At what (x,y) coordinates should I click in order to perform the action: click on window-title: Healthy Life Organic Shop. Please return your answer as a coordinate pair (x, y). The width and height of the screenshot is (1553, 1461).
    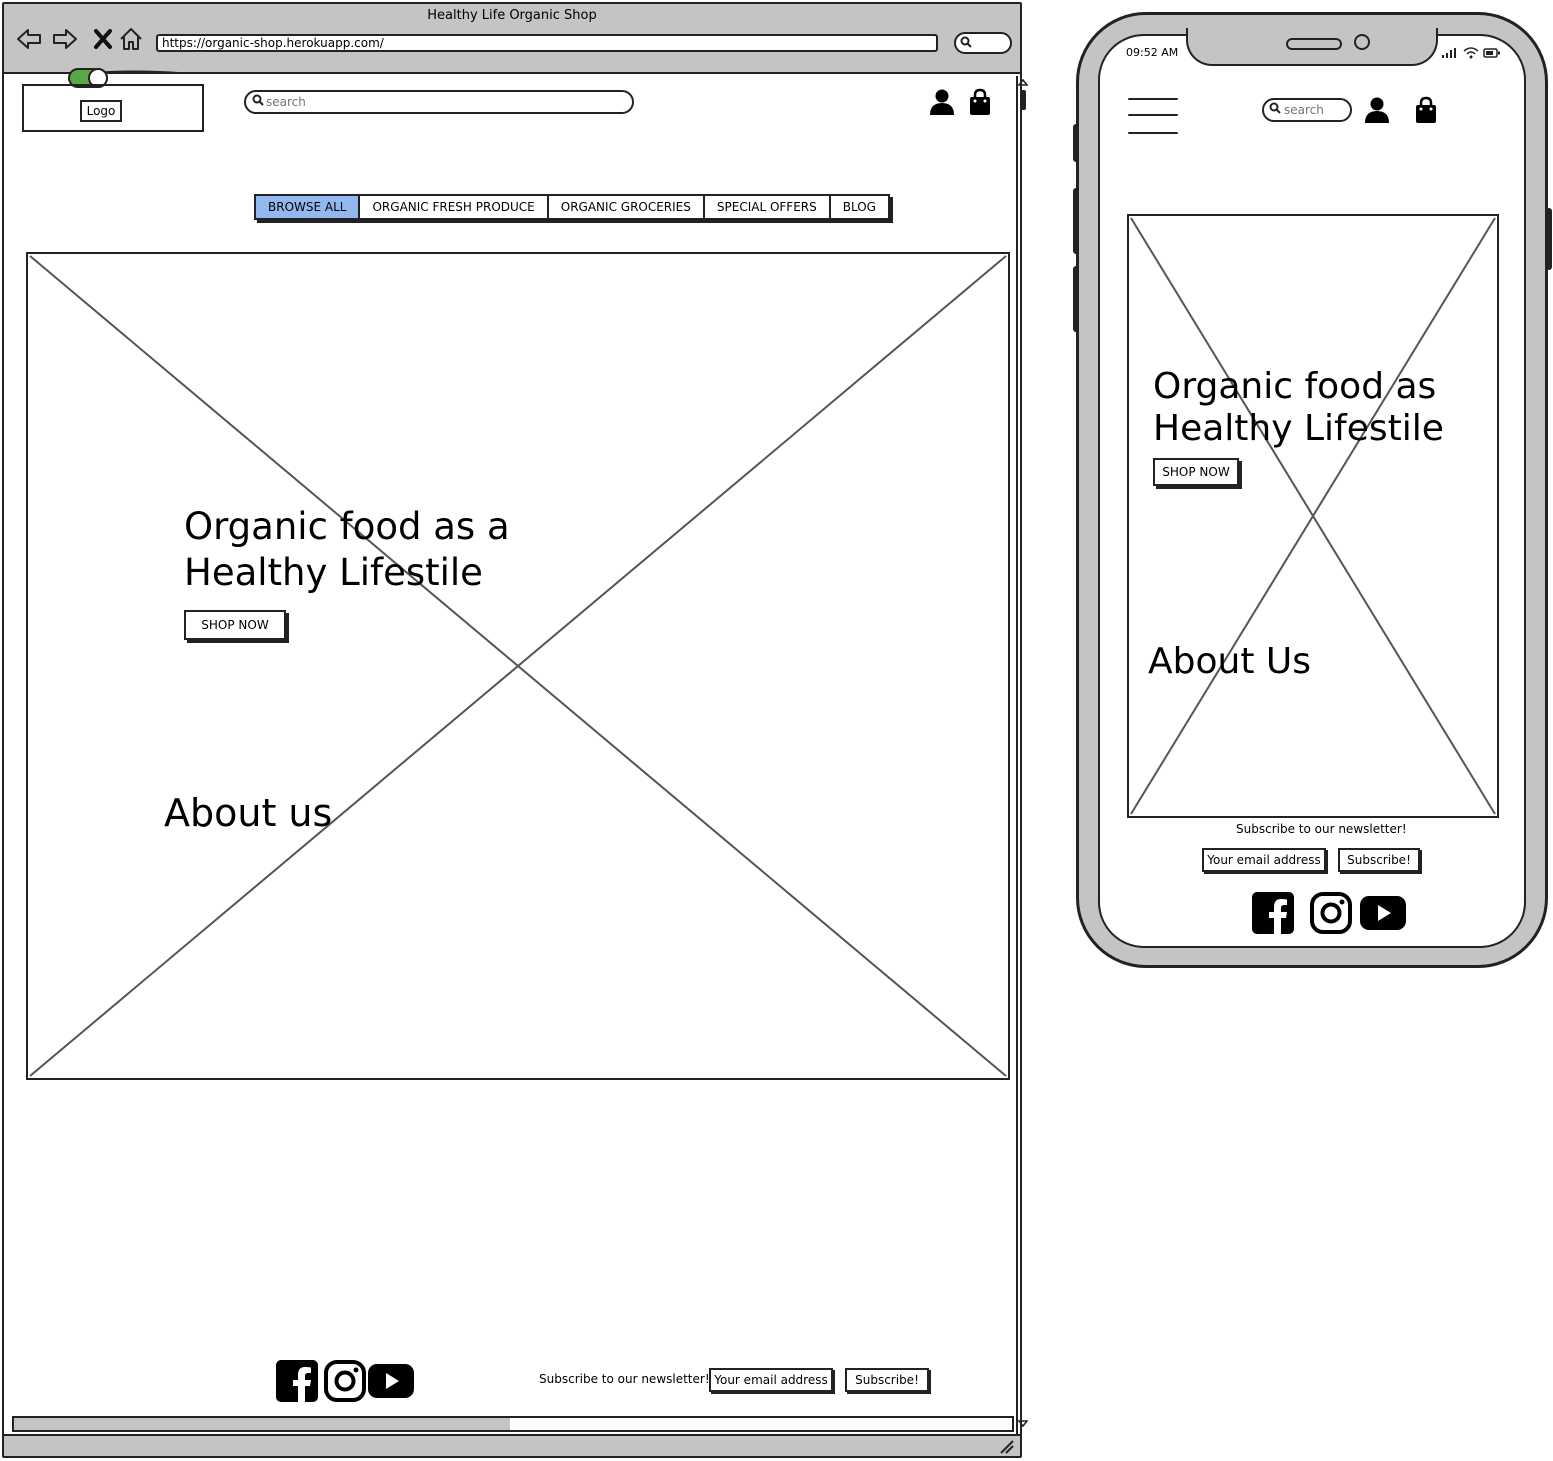
    Looking at the image, I should click on (512, 15).